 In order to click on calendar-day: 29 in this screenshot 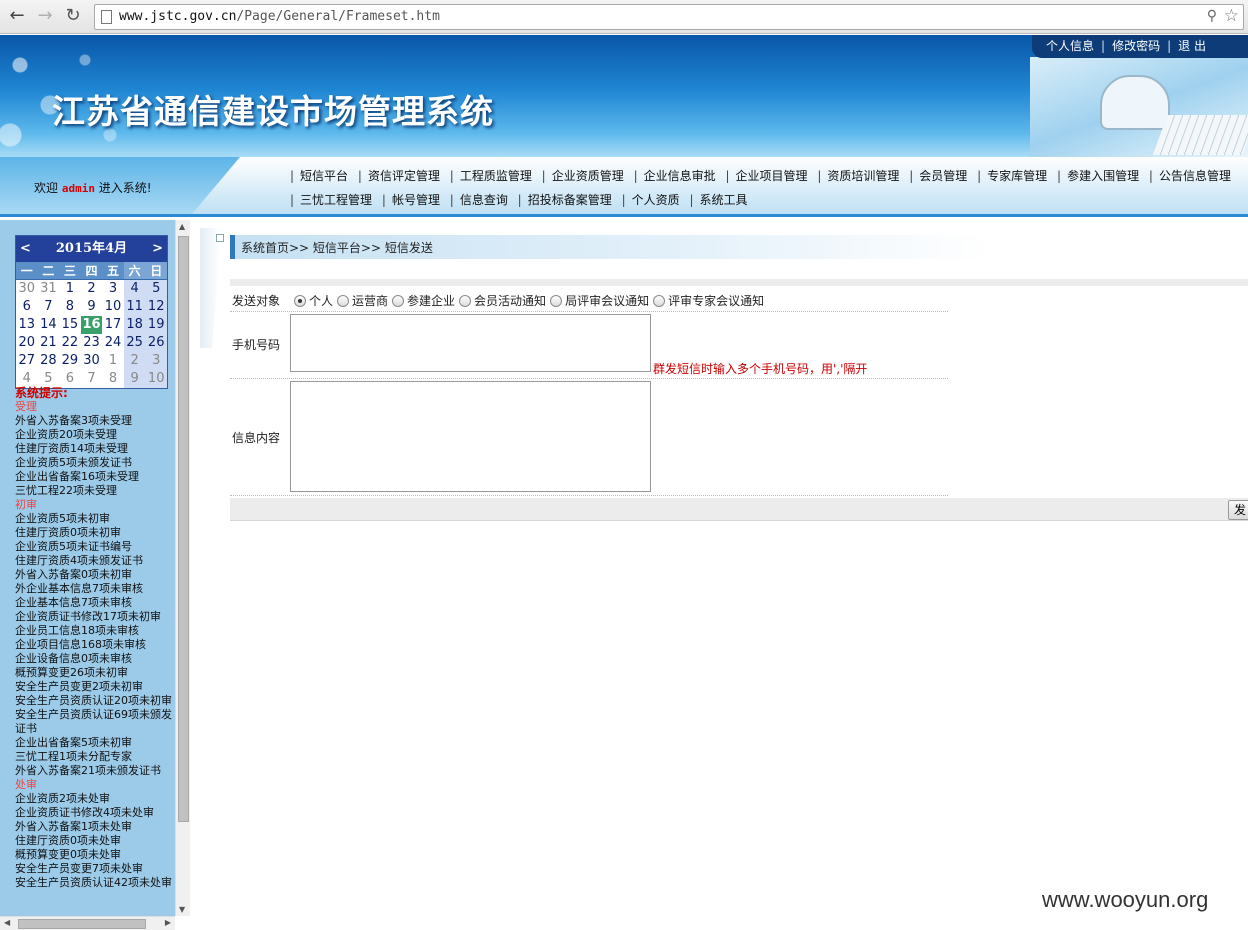, I will do `click(70, 361)`.